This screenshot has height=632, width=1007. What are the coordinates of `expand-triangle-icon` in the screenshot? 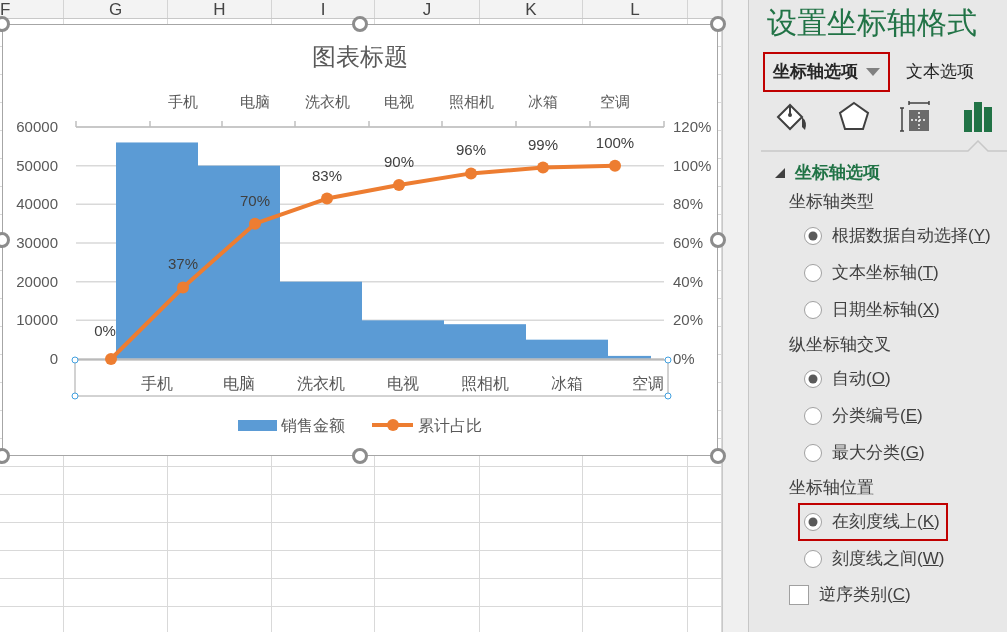 It's located at (780, 172).